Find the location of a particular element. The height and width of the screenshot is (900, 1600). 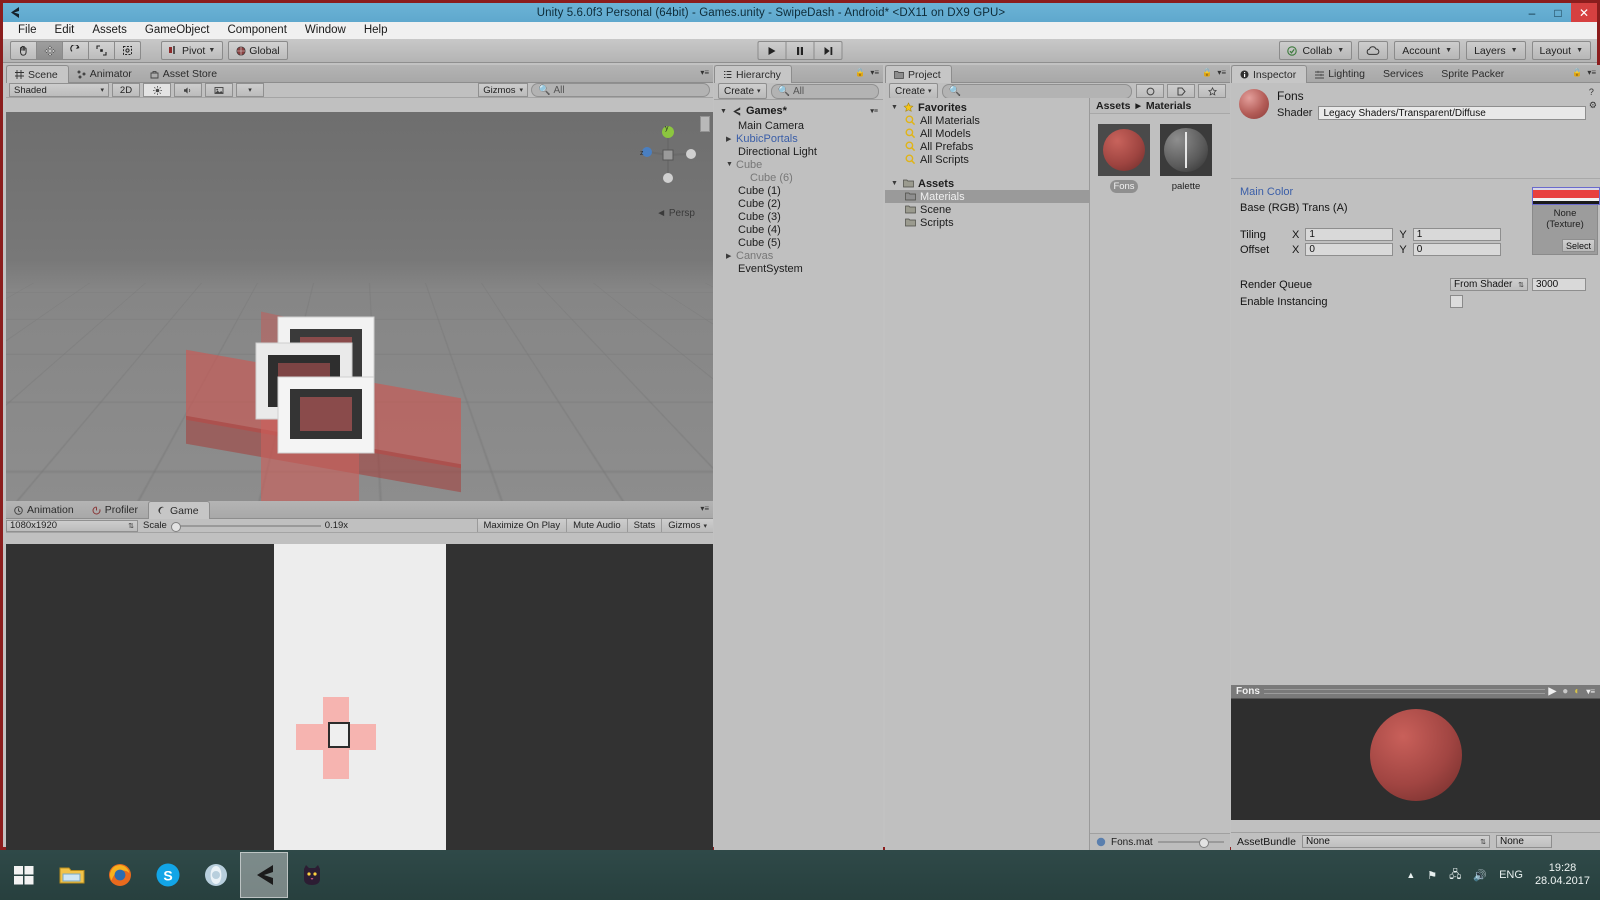

inspector-panel-menu: 🔒 ▾≡ is located at coordinates (1584, 72).